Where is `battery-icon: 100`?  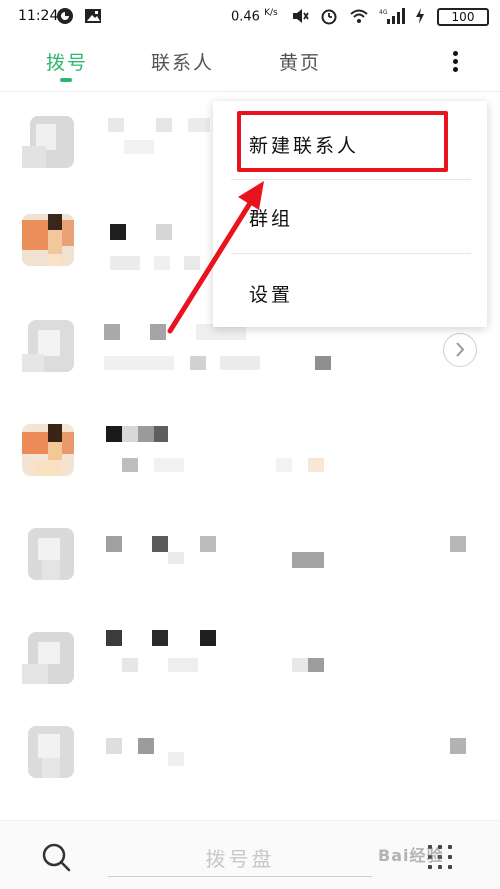 battery-icon: 100 is located at coordinates (463, 17).